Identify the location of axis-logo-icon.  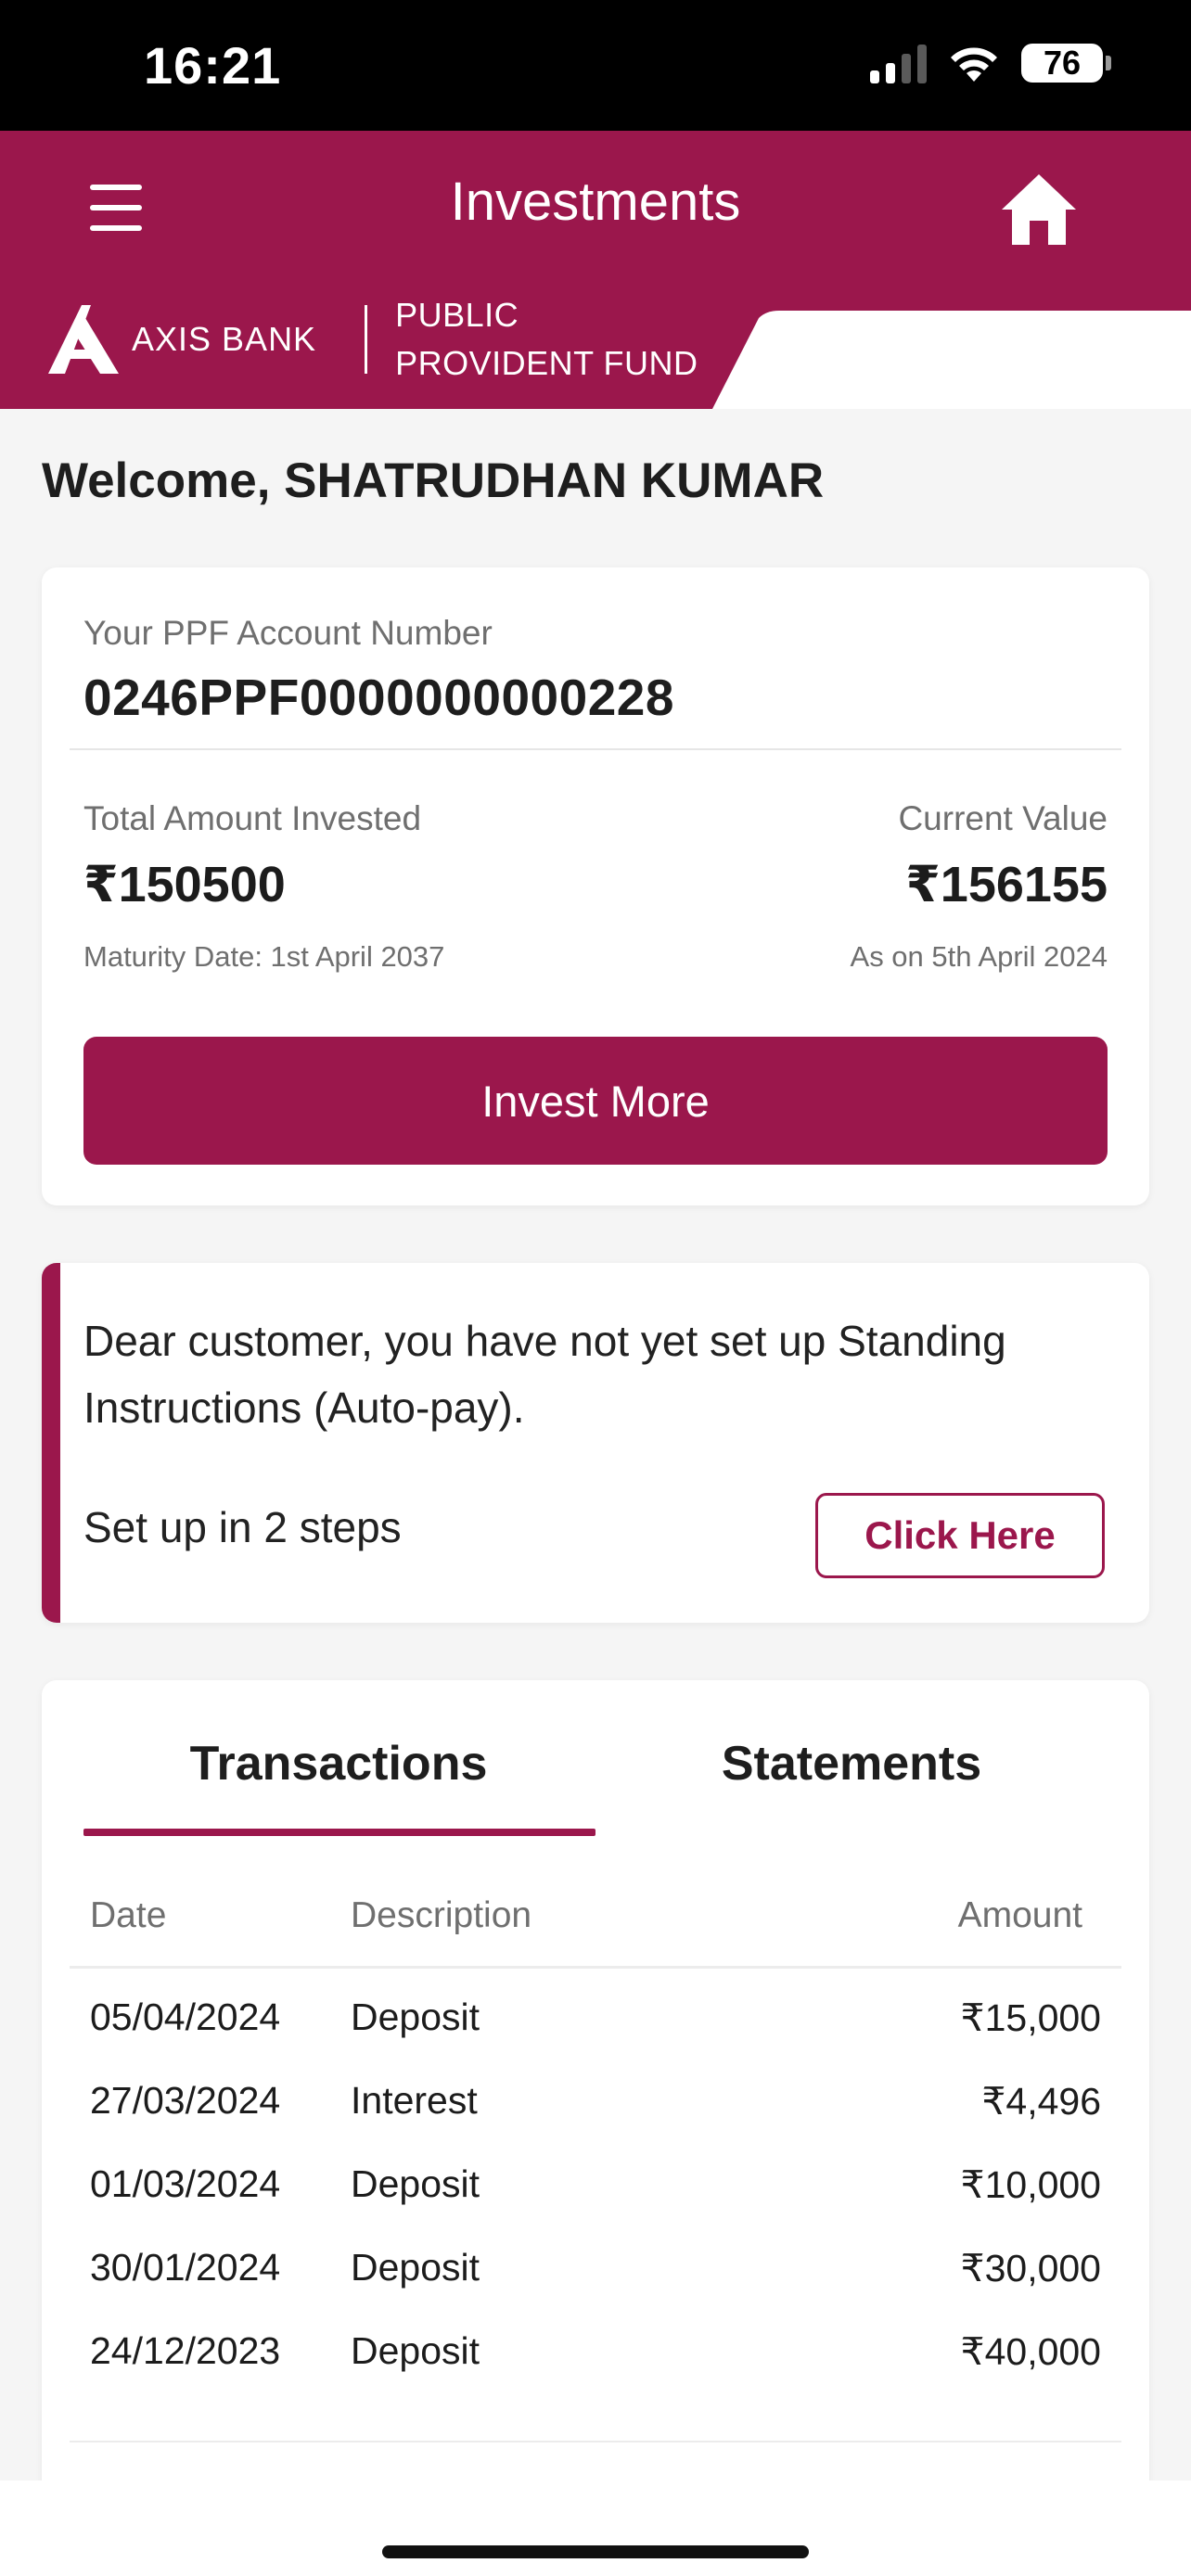
(83, 339).